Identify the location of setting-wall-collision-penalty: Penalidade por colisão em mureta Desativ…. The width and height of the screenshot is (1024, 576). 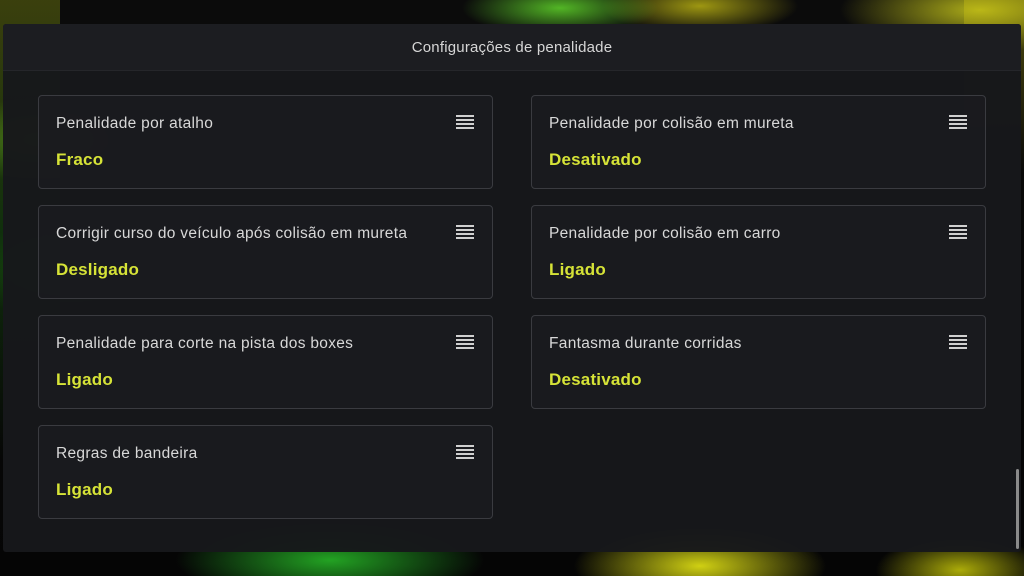
(758, 142).